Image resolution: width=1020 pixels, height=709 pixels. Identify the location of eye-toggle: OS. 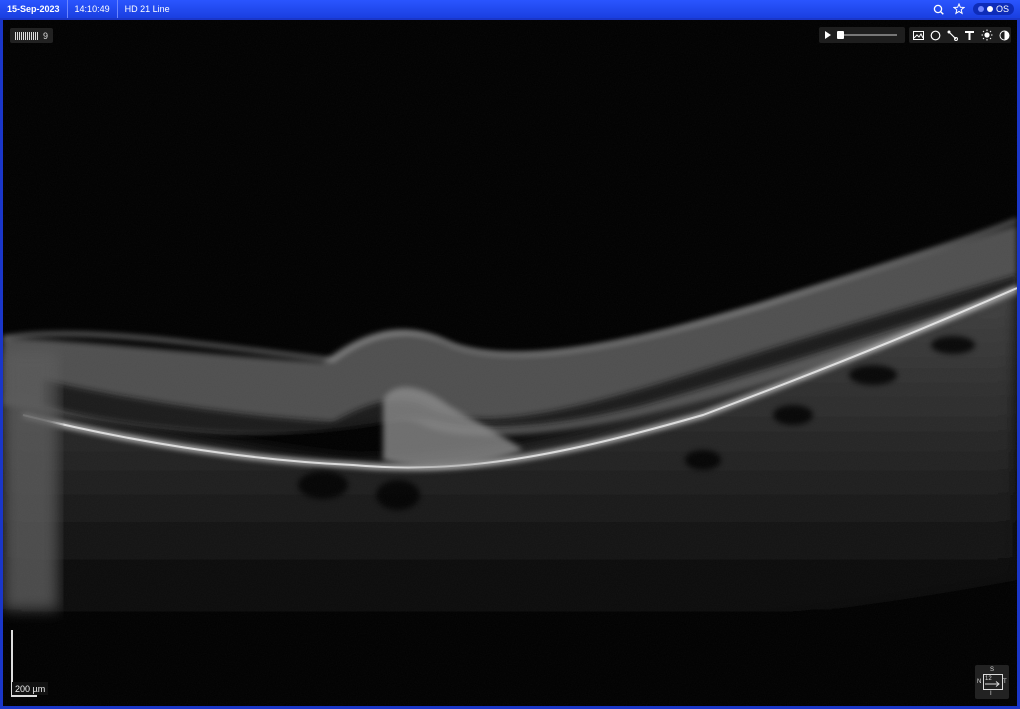
(993, 9).